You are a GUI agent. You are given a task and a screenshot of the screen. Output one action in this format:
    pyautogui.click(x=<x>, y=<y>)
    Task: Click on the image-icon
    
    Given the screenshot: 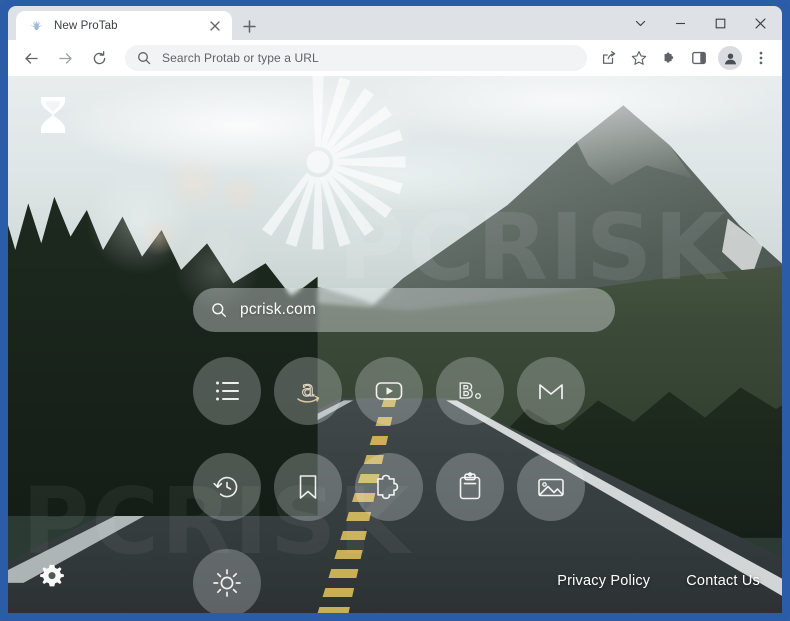 What is the action you would take?
    pyautogui.click(x=551, y=487)
    